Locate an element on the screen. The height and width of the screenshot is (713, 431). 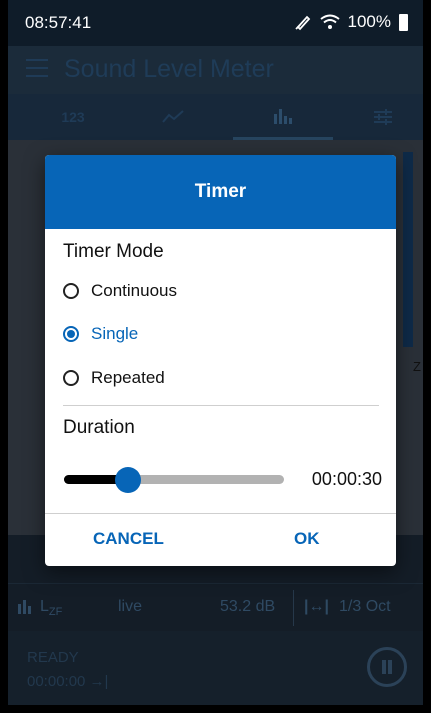
app-bar: Sound Level Meter is located at coordinates (215, 70).